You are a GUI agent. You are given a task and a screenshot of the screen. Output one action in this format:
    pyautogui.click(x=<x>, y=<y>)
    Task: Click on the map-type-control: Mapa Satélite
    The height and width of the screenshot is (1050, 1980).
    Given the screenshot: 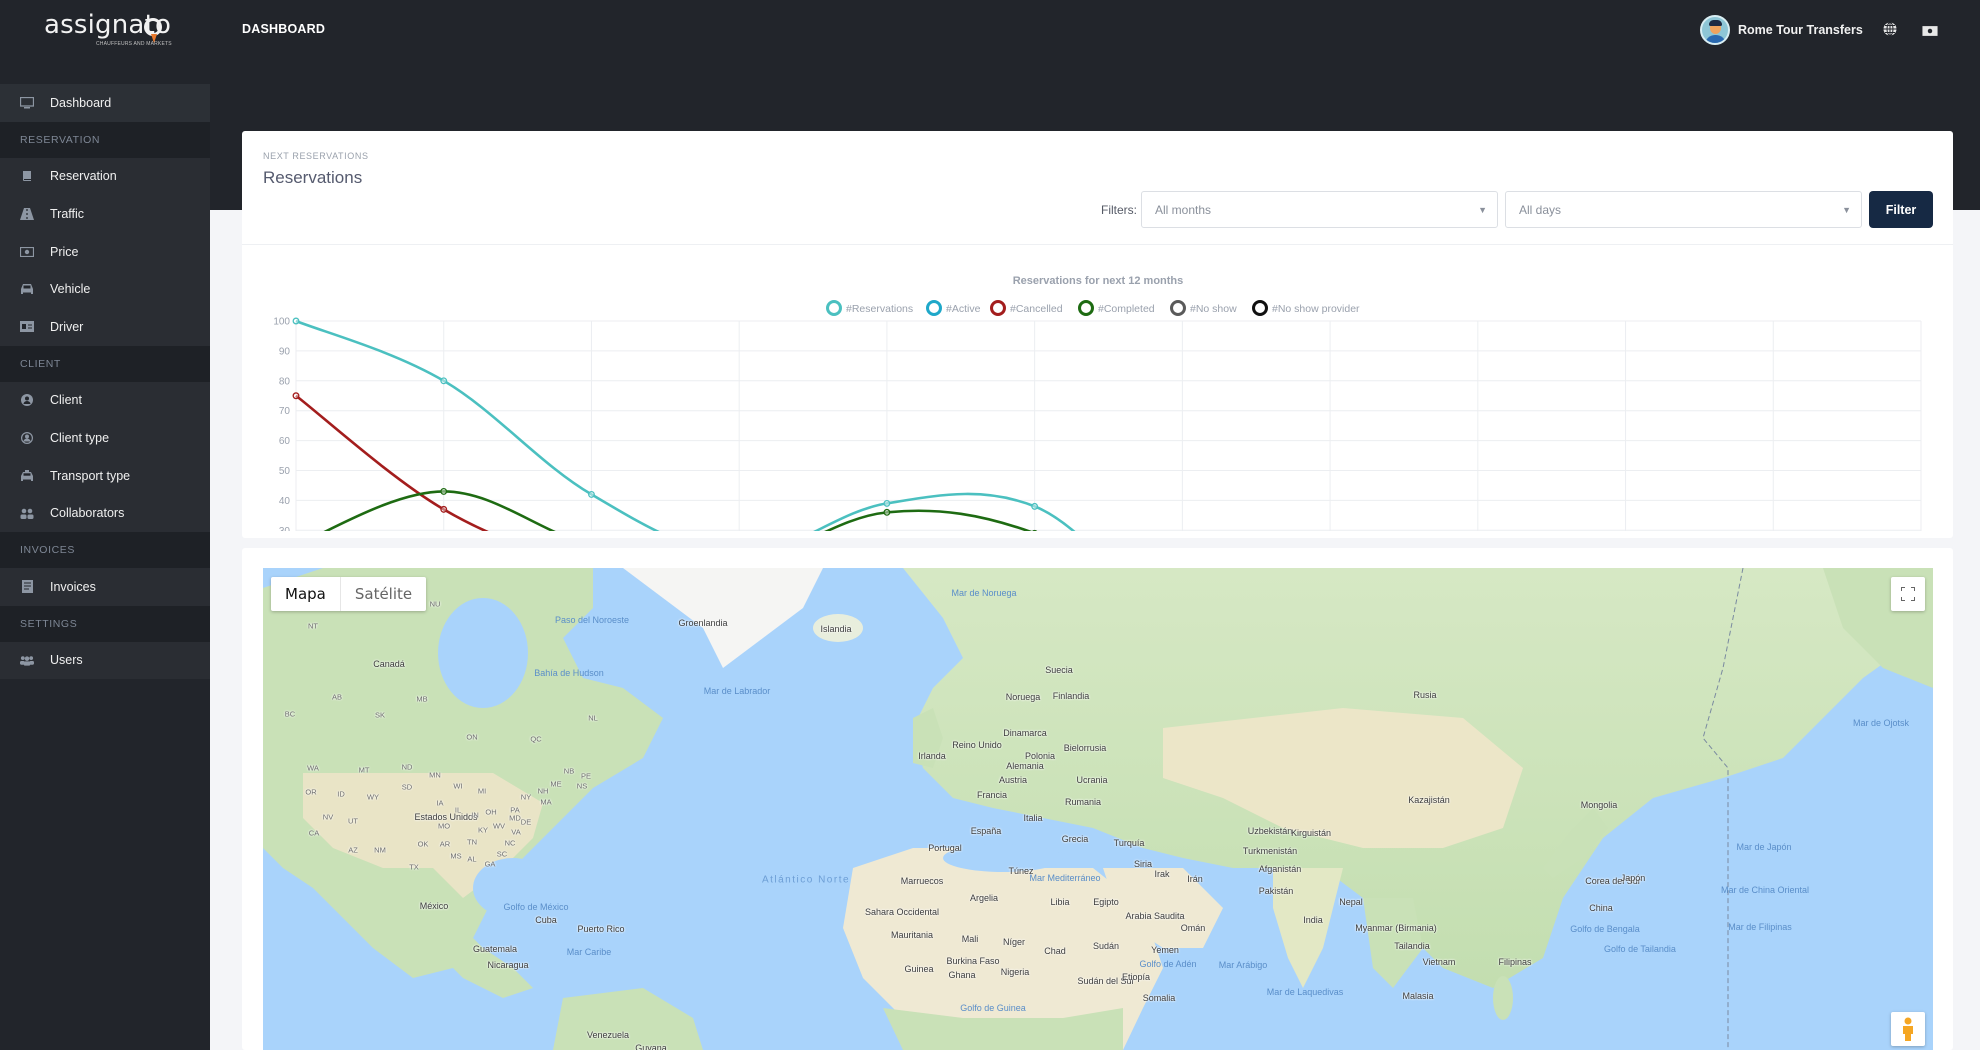 What is the action you would take?
    pyautogui.click(x=349, y=594)
    